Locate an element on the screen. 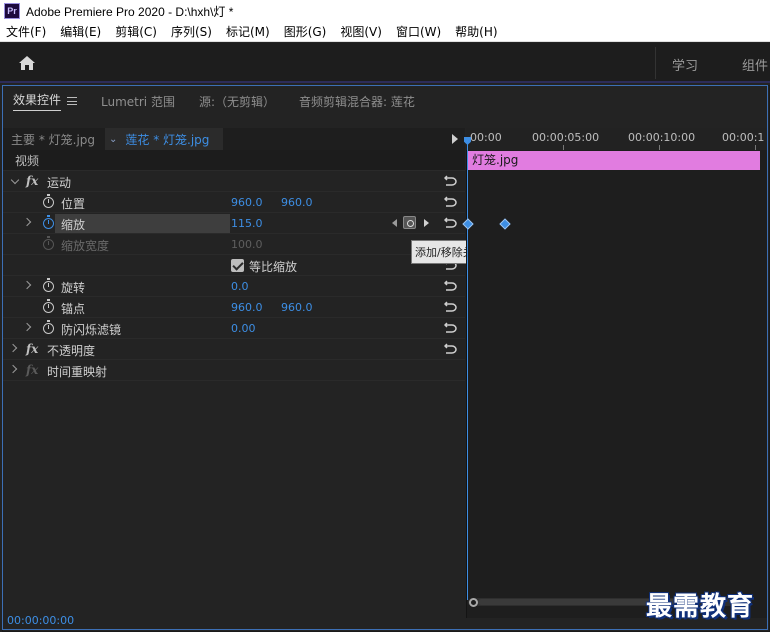 This screenshot has height=632, width=770. scale-value: 115.0 is located at coordinates (247, 223).